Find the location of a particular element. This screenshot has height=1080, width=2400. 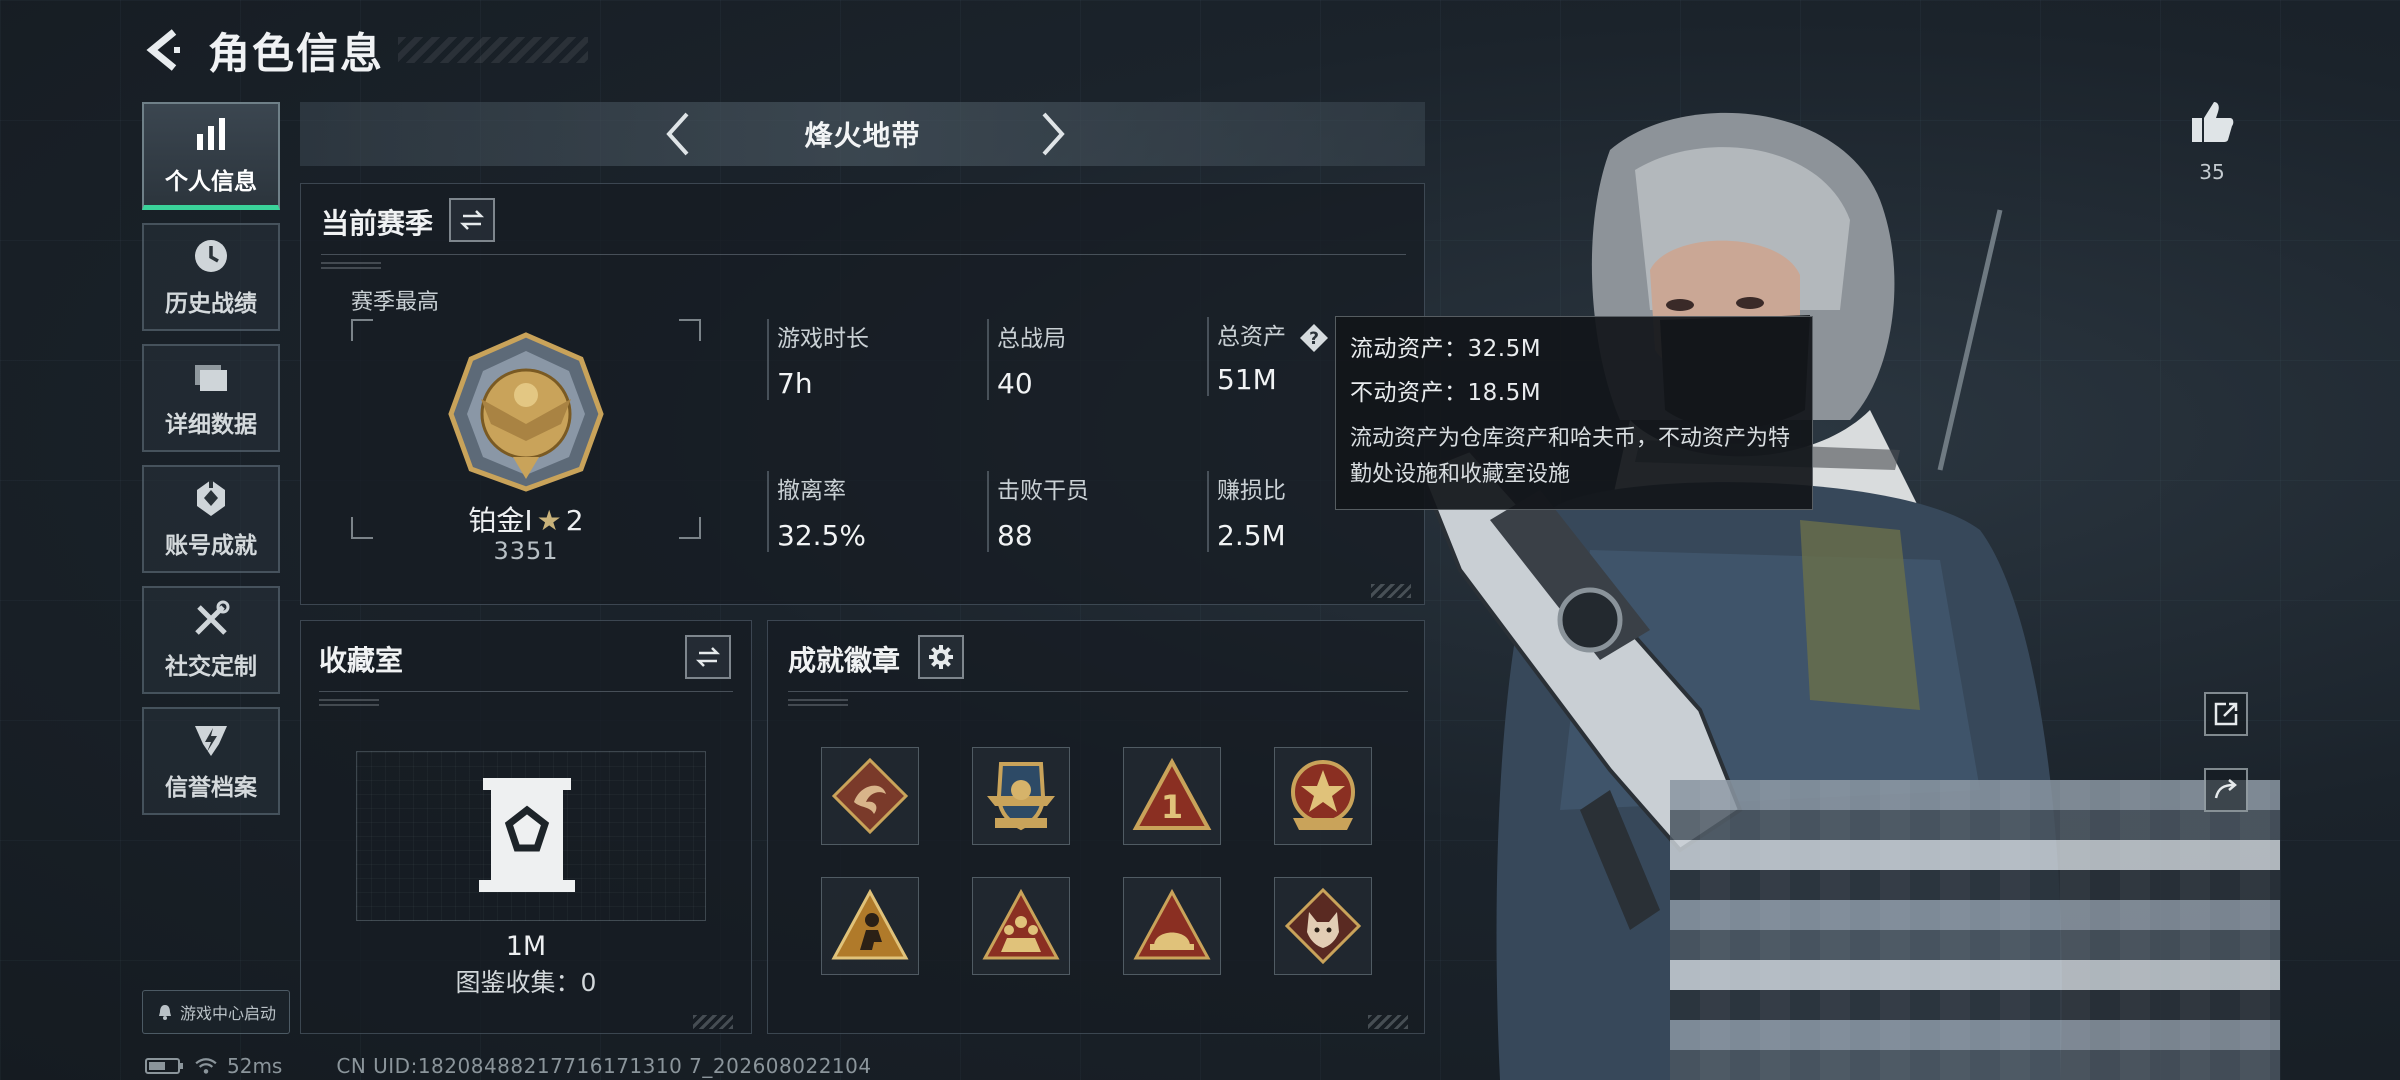

rank-stars: 2 is located at coordinates (574, 520).